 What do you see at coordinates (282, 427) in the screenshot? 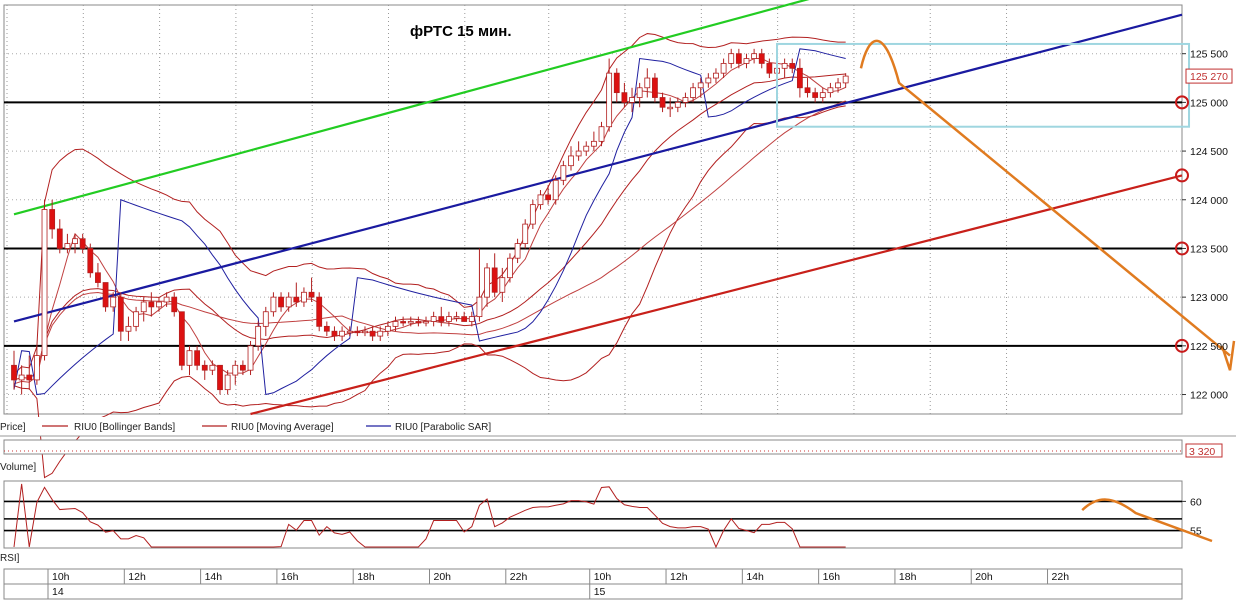
I see `legend-ma: RIU0 [Moving Average]` at bounding box center [282, 427].